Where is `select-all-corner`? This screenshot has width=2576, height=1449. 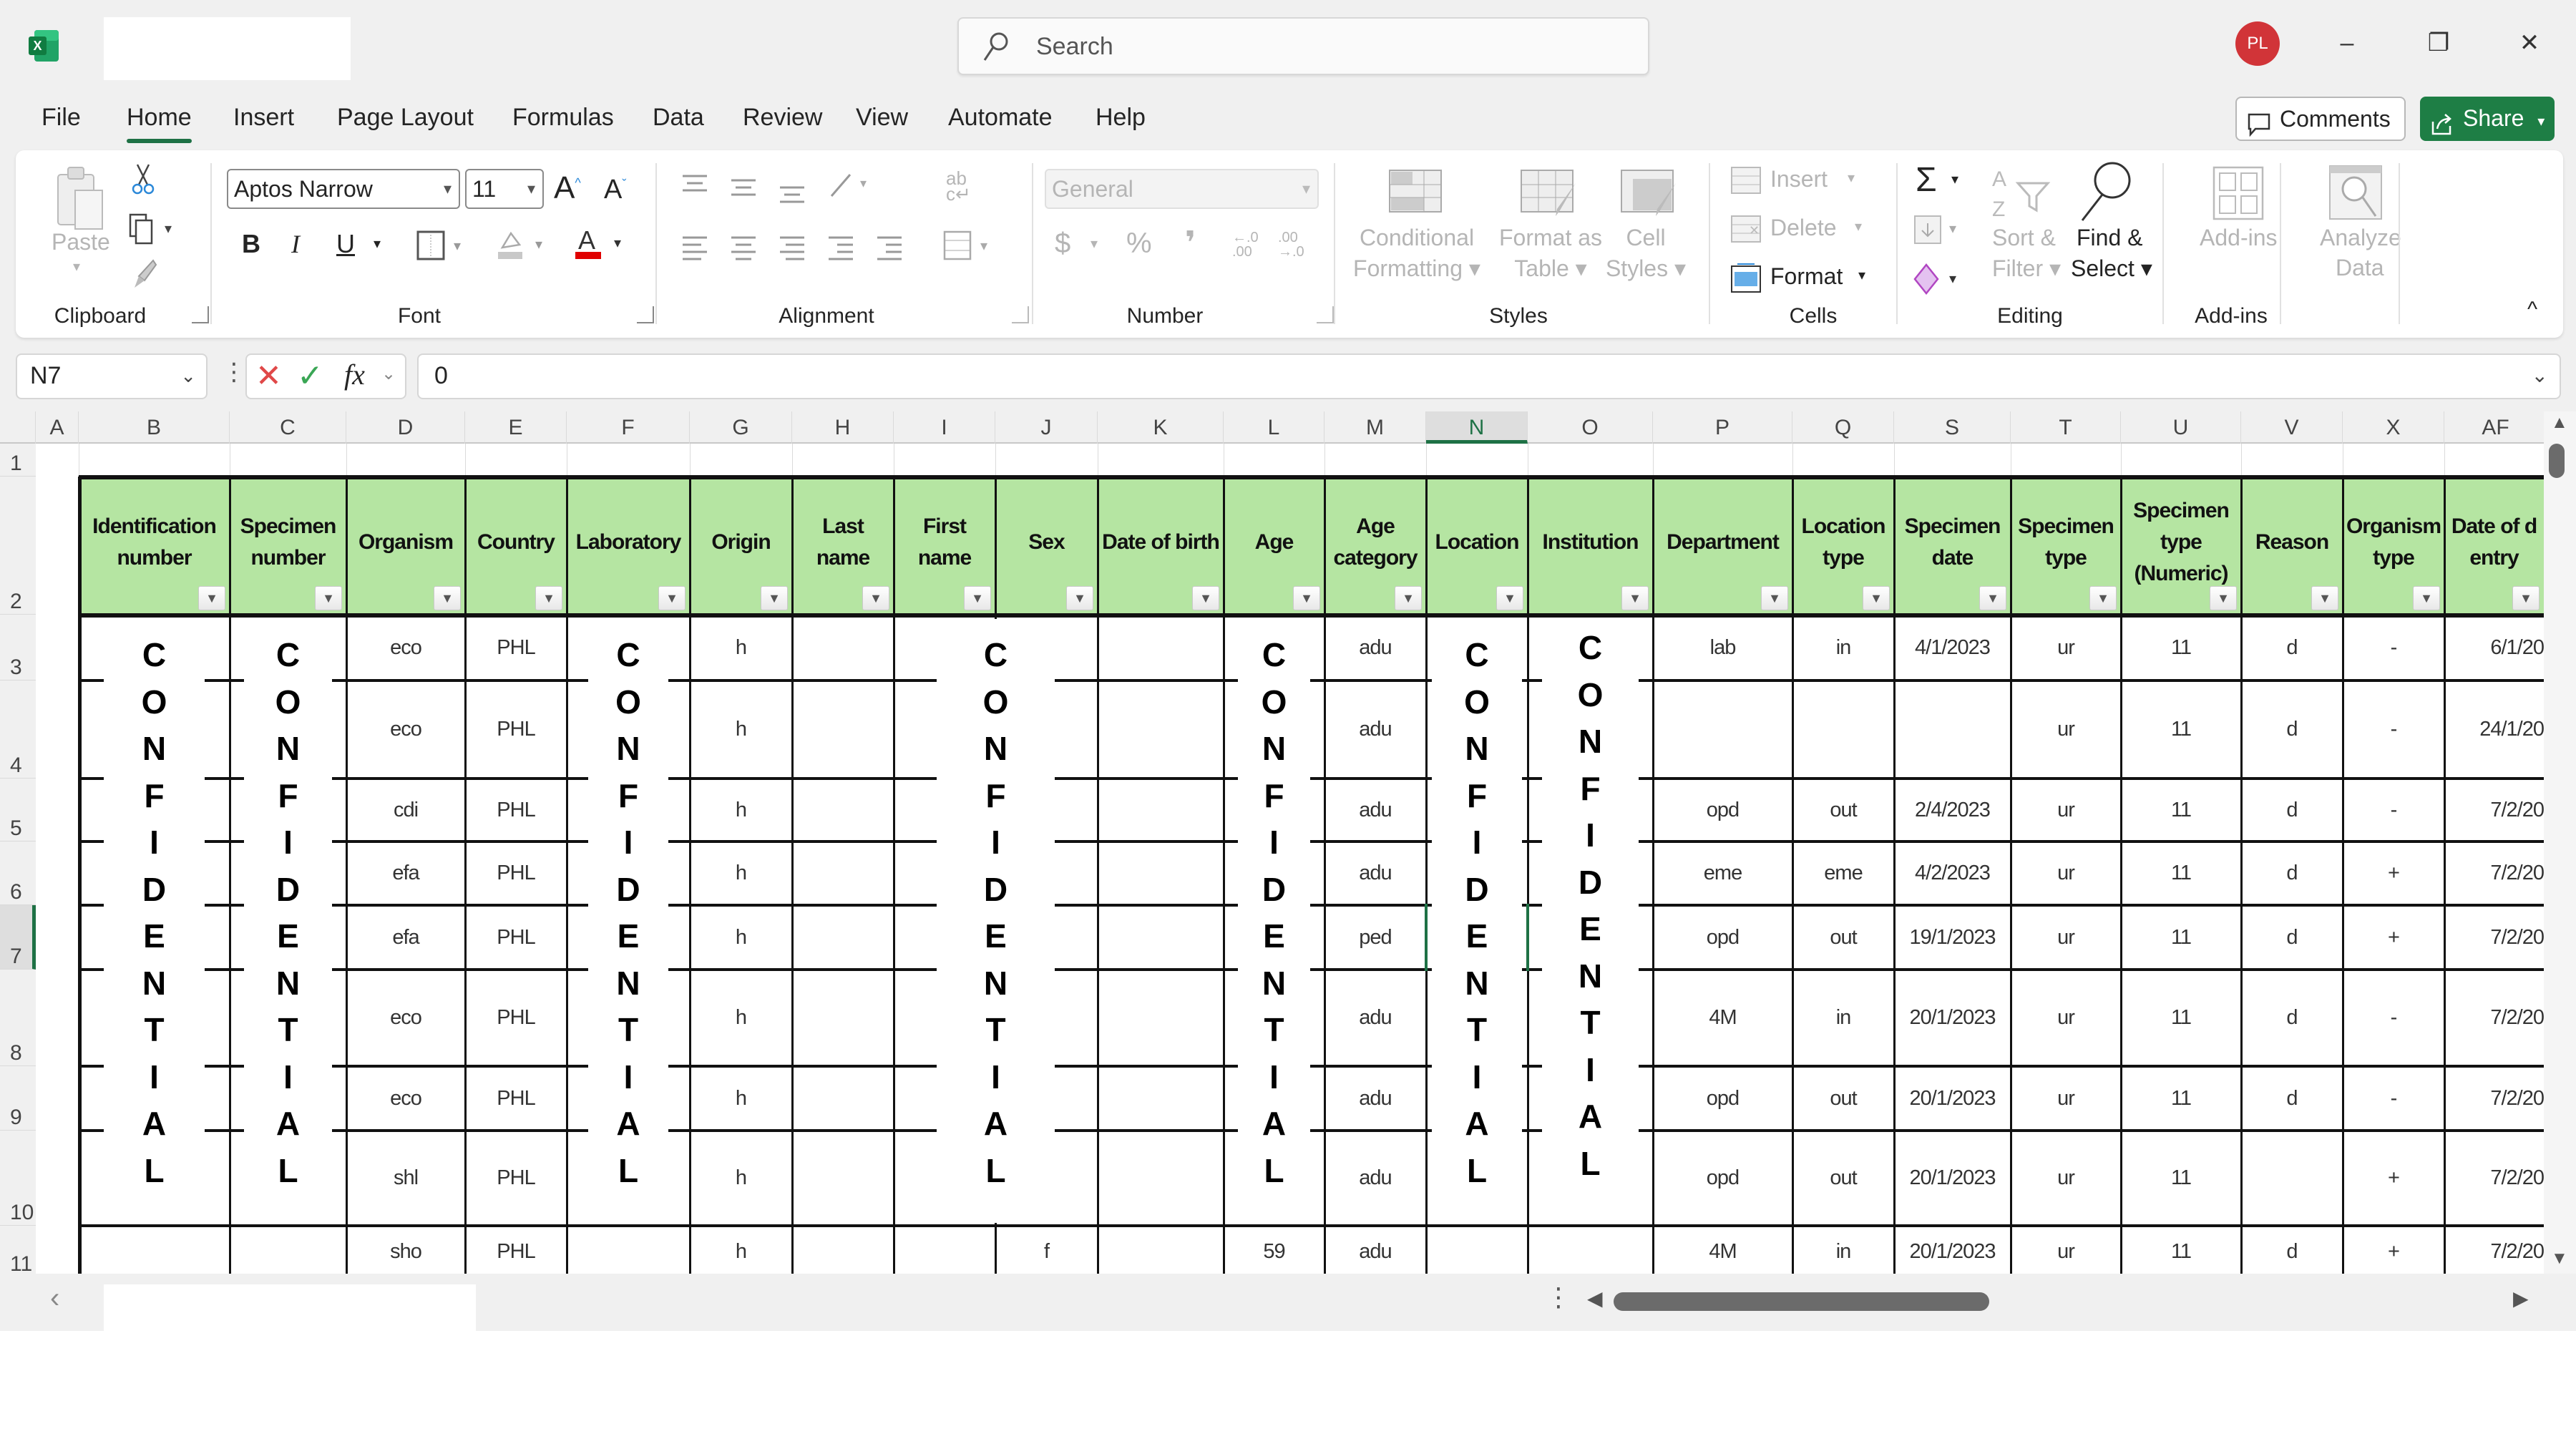 select-all-corner is located at coordinates (18, 427).